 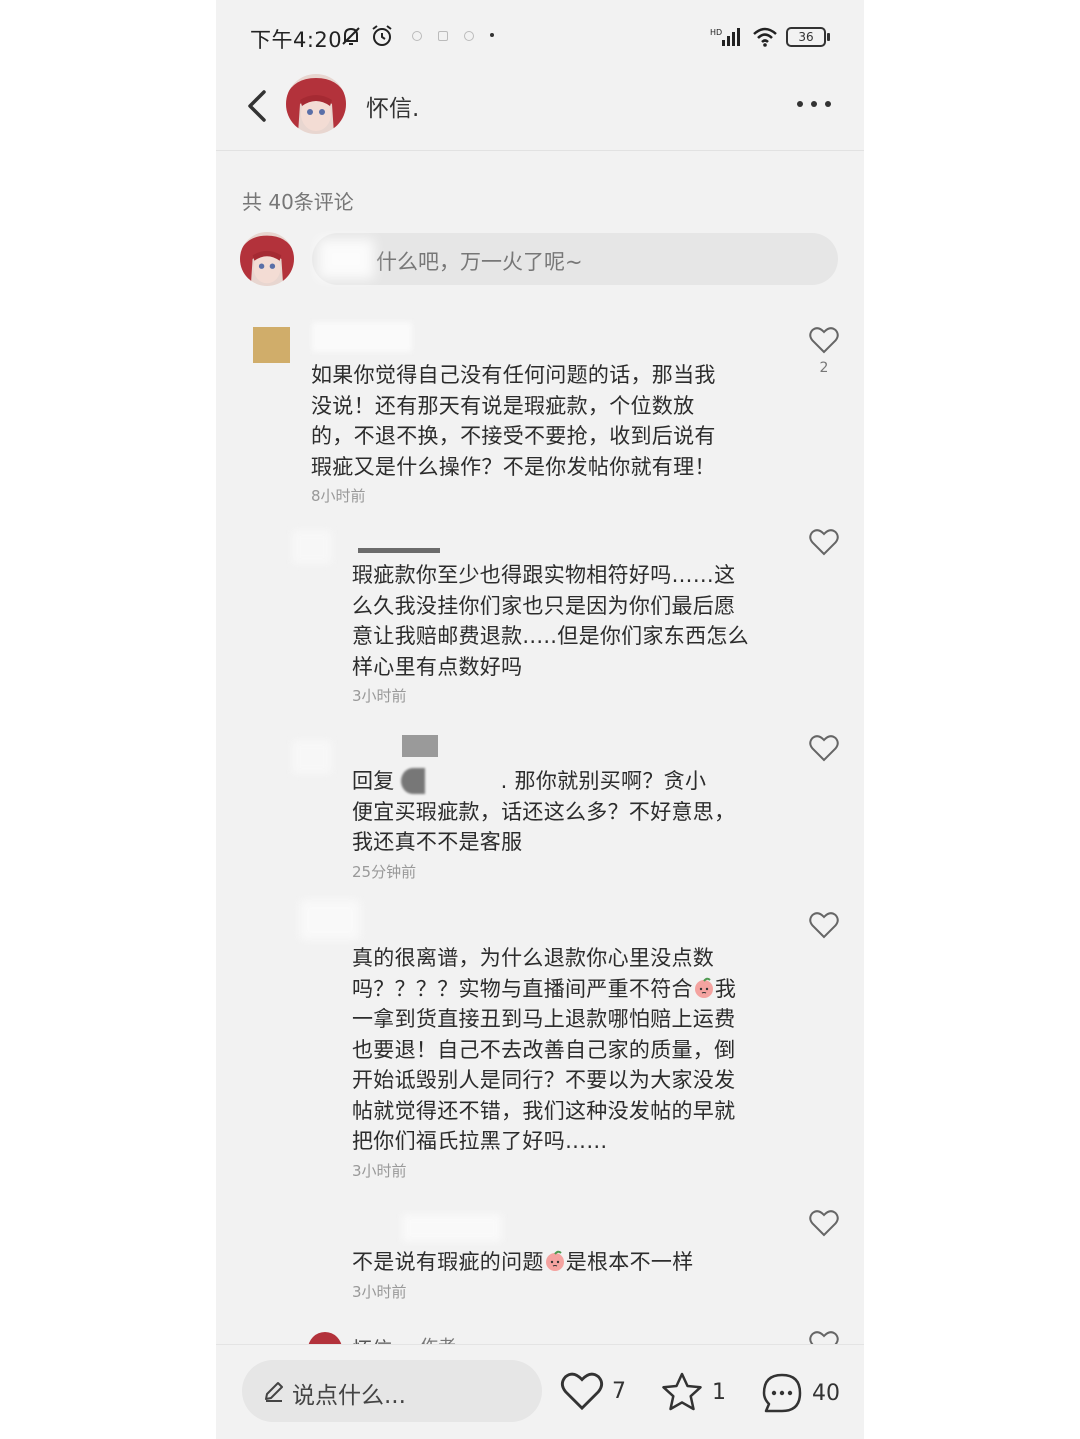 What do you see at coordinates (540, 111) in the screenshot?
I see `post-header: 怀信.` at bounding box center [540, 111].